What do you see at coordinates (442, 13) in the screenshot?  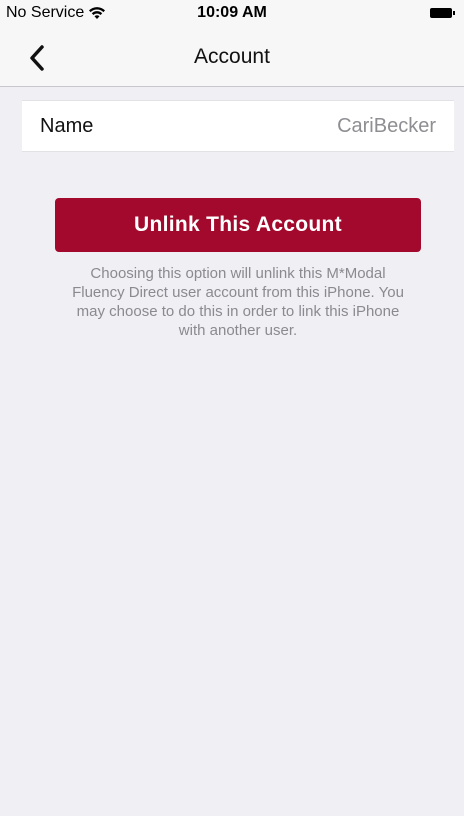 I see `battery-icon` at bounding box center [442, 13].